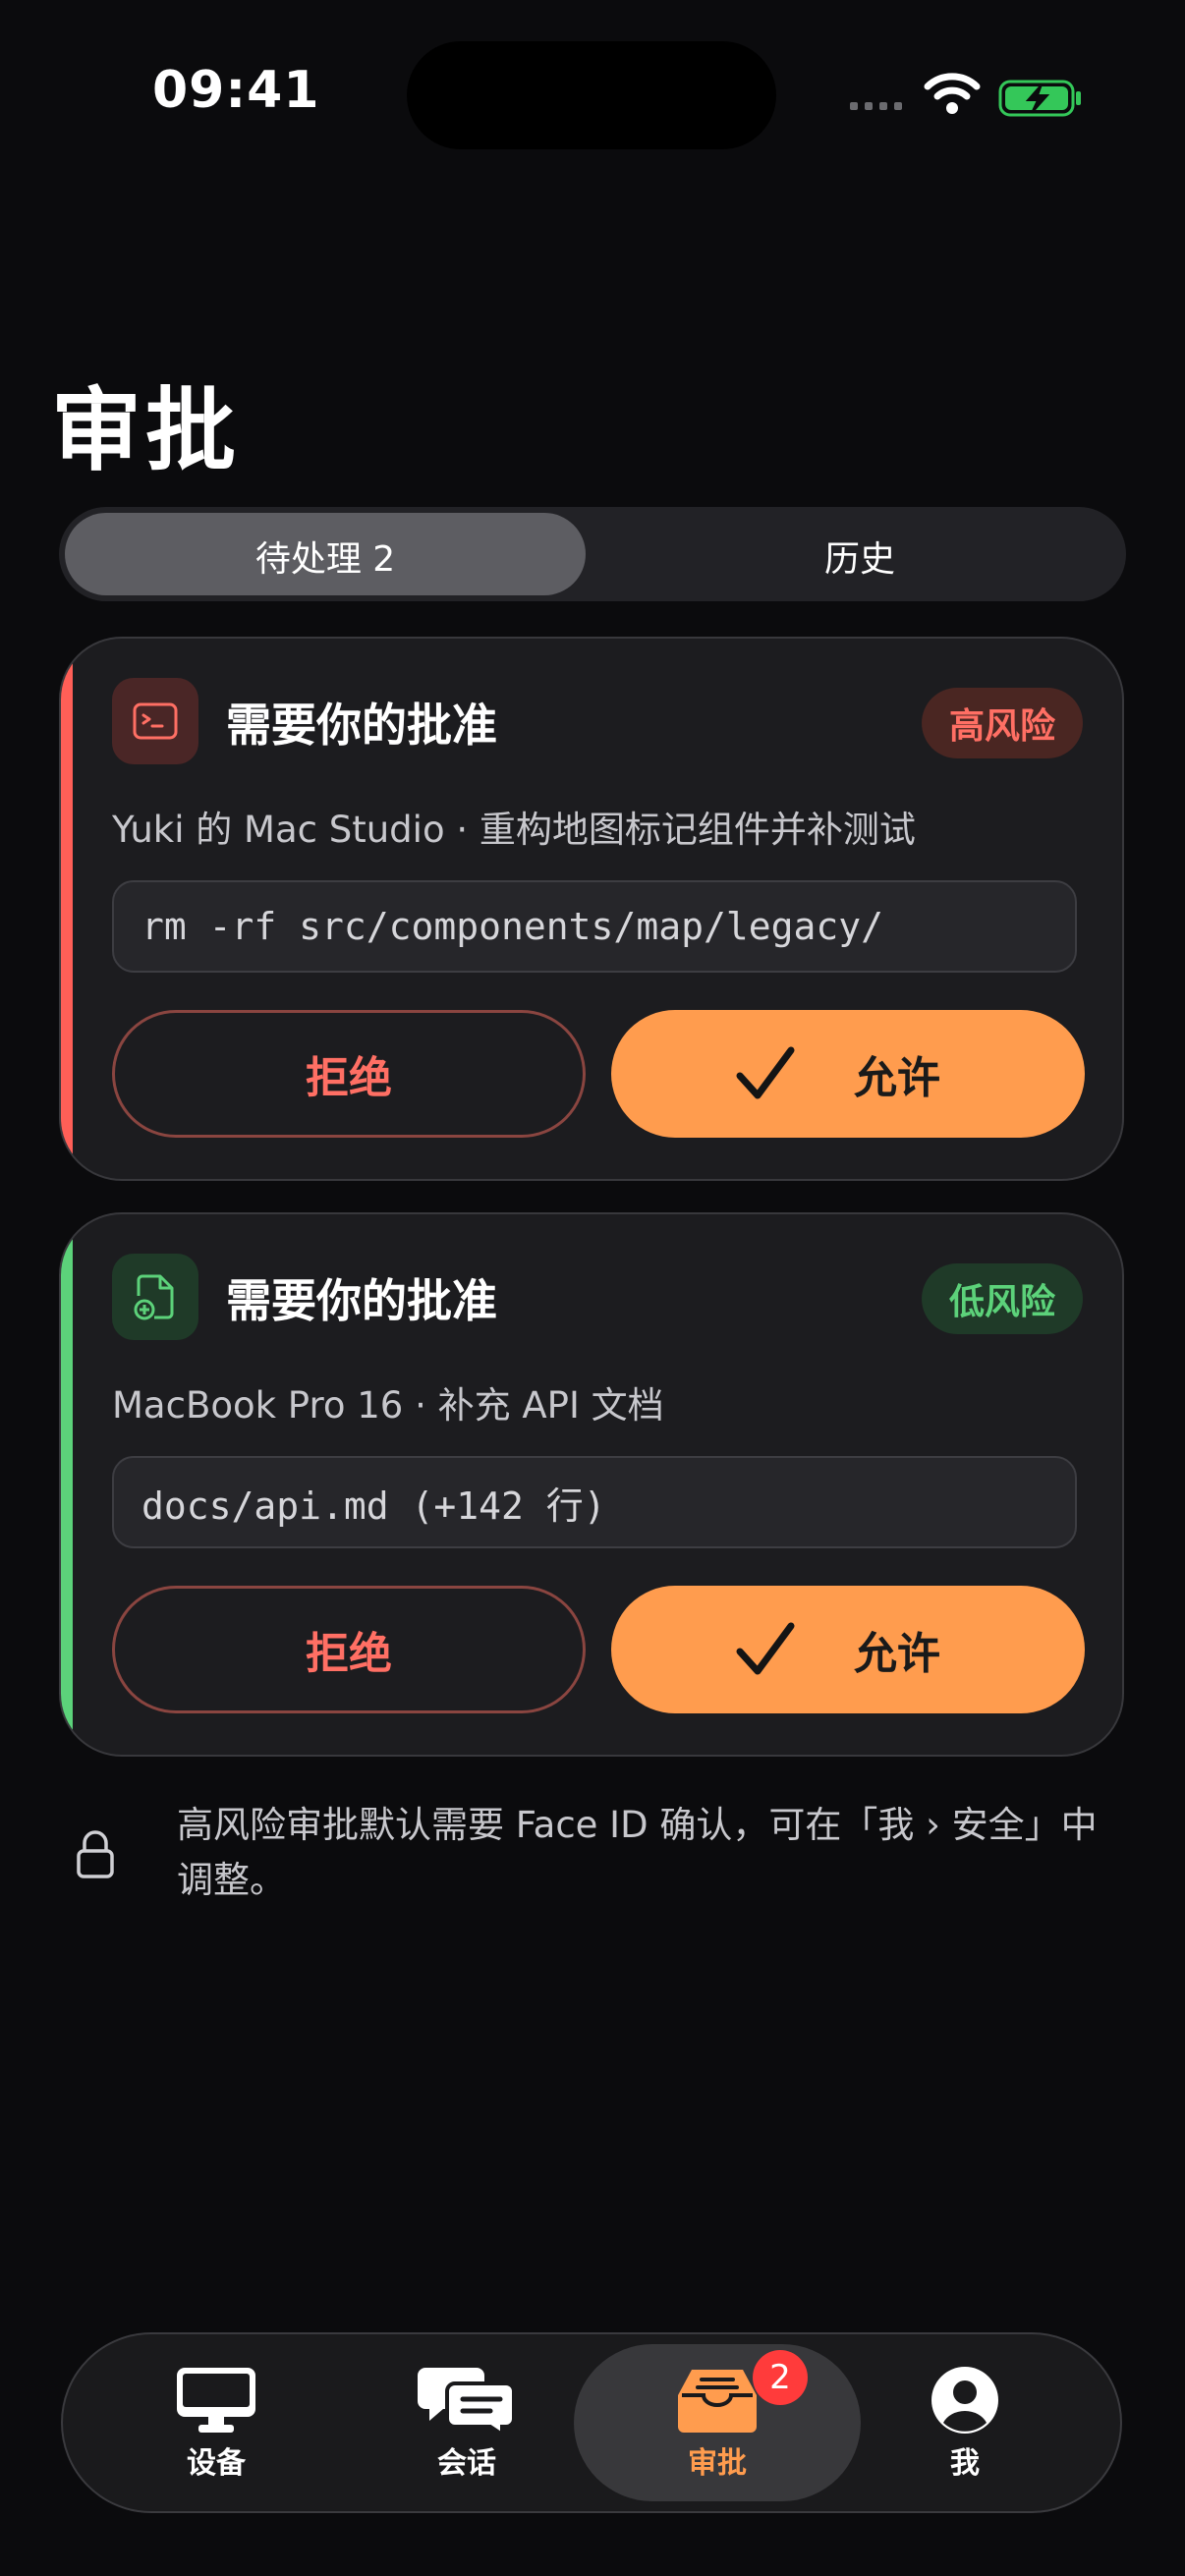  What do you see at coordinates (325, 556) in the screenshot?
I see `tab-pending-label: 待处理 2` at bounding box center [325, 556].